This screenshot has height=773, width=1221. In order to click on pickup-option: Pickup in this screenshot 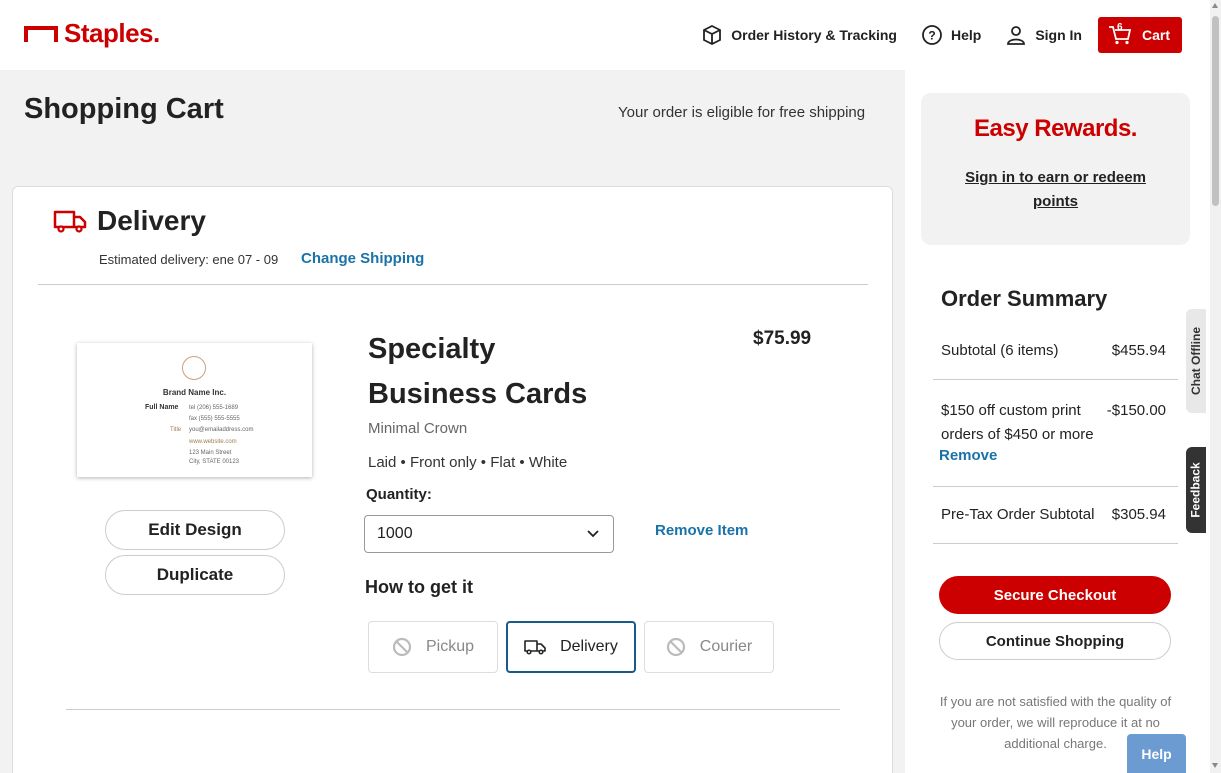, I will do `click(433, 647)`.